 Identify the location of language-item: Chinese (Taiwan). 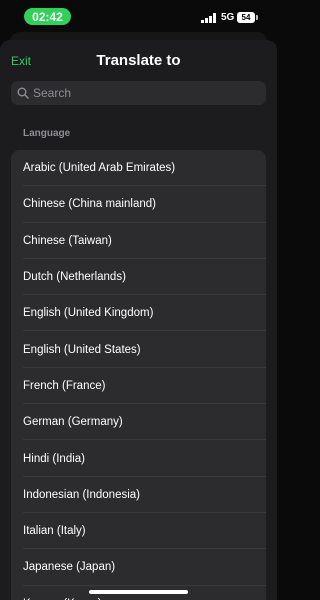
(138, 241).